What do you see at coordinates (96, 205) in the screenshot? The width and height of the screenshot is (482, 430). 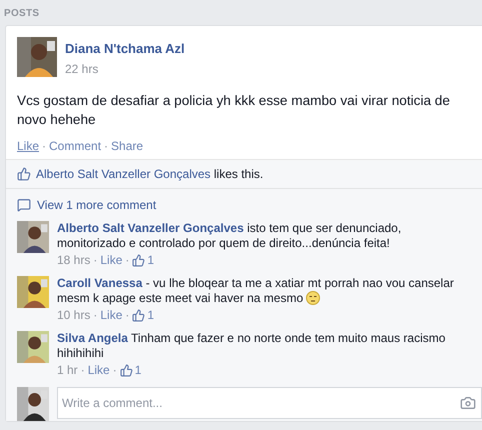 I see `view-more-link: View 1 more comment` at bounding box center [96, 205].